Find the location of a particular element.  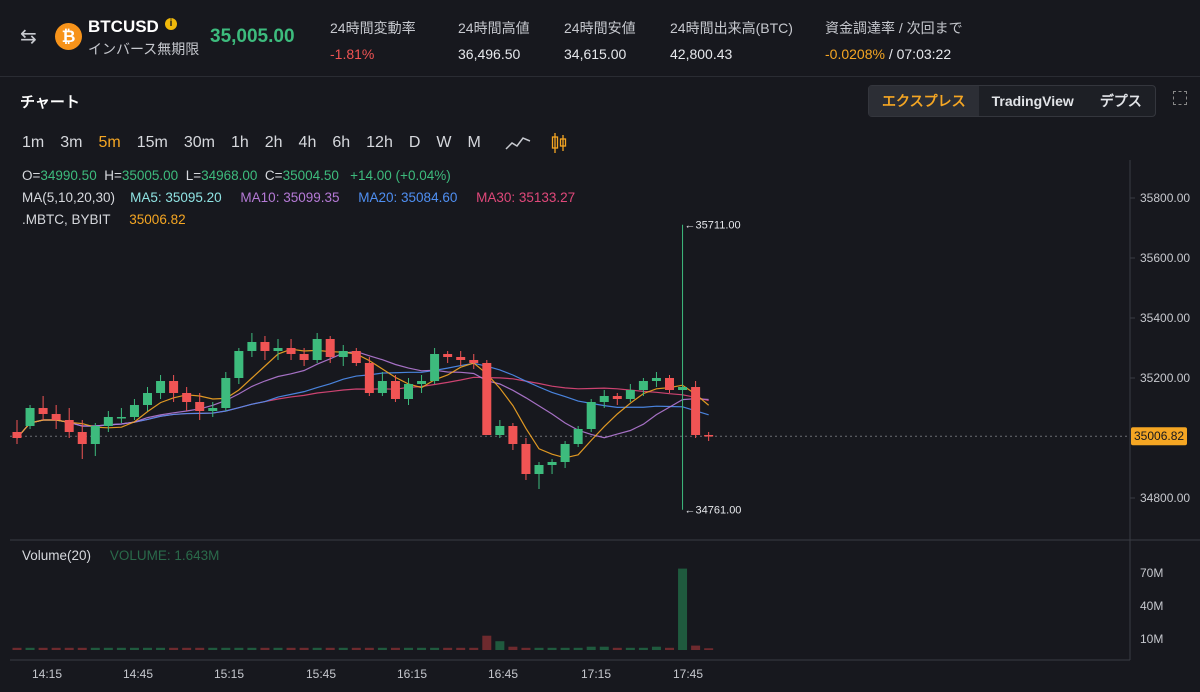

price-tick-label: 35600.00 is located at coordinates (1165, 258).